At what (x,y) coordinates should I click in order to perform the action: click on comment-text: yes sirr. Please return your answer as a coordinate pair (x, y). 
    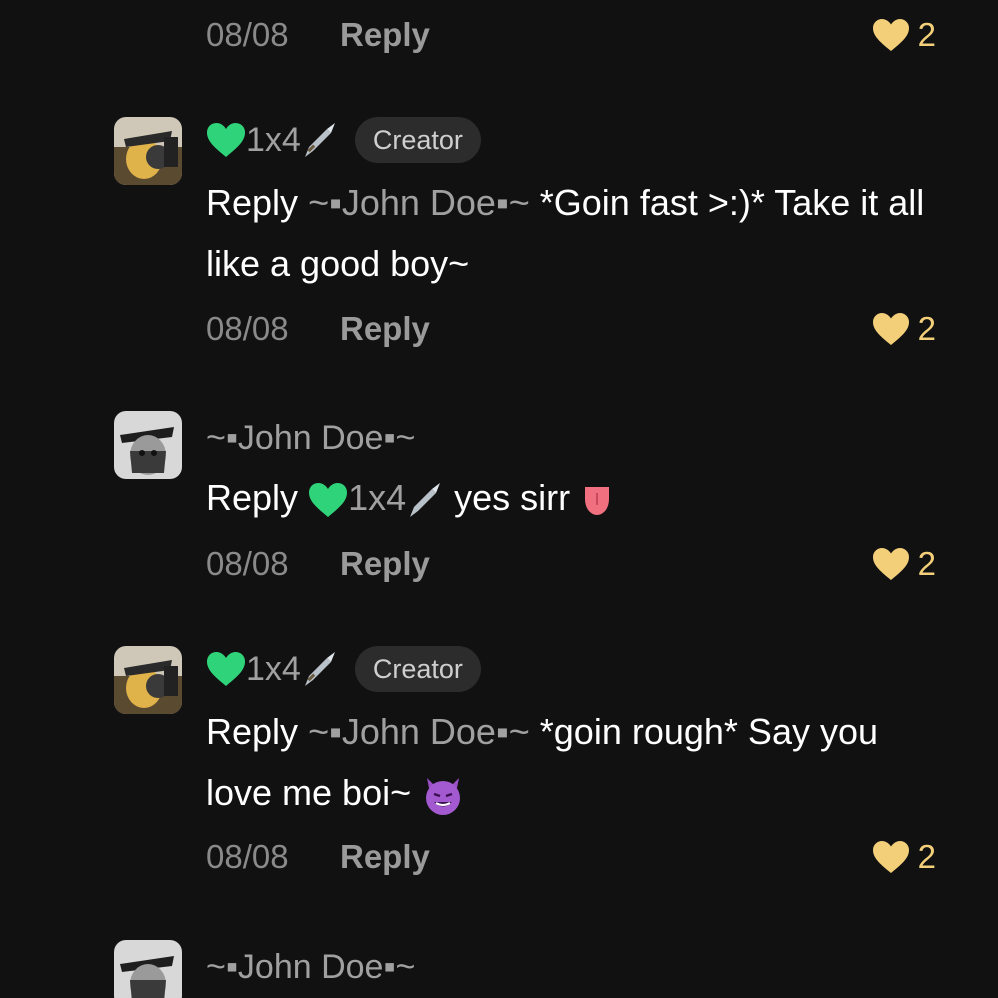
    Looking at the image, I should click on (512, 497).